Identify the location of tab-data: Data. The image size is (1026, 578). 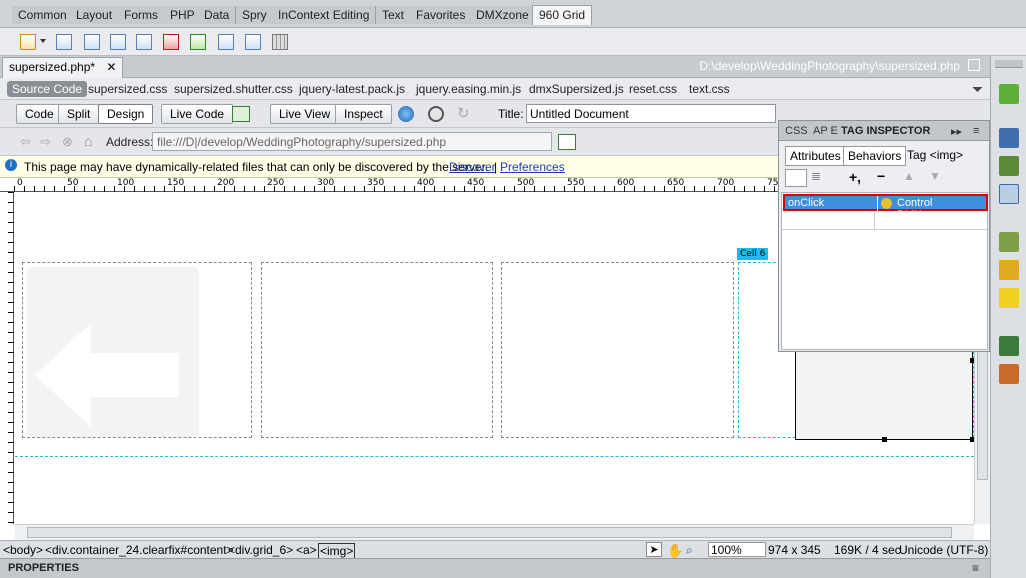
(217, 15).